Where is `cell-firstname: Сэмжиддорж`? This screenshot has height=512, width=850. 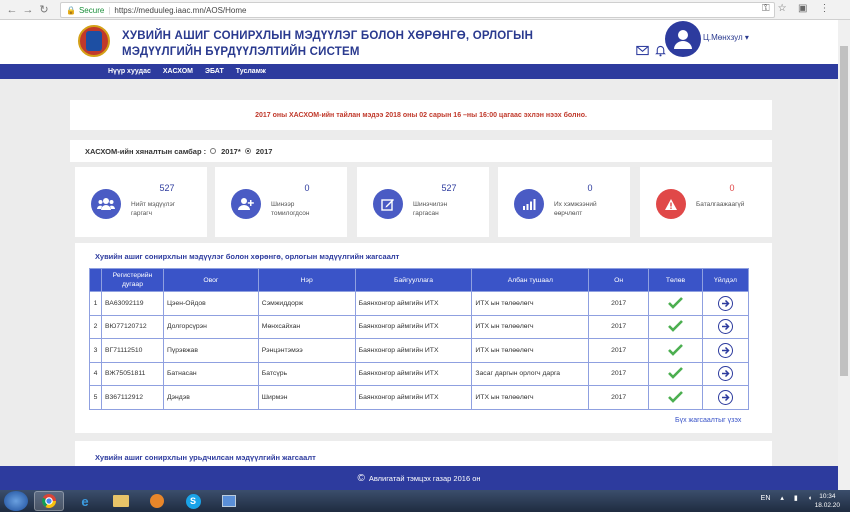 cell-firstname: Сэмжиддорж is located at coordinates (306, 303).